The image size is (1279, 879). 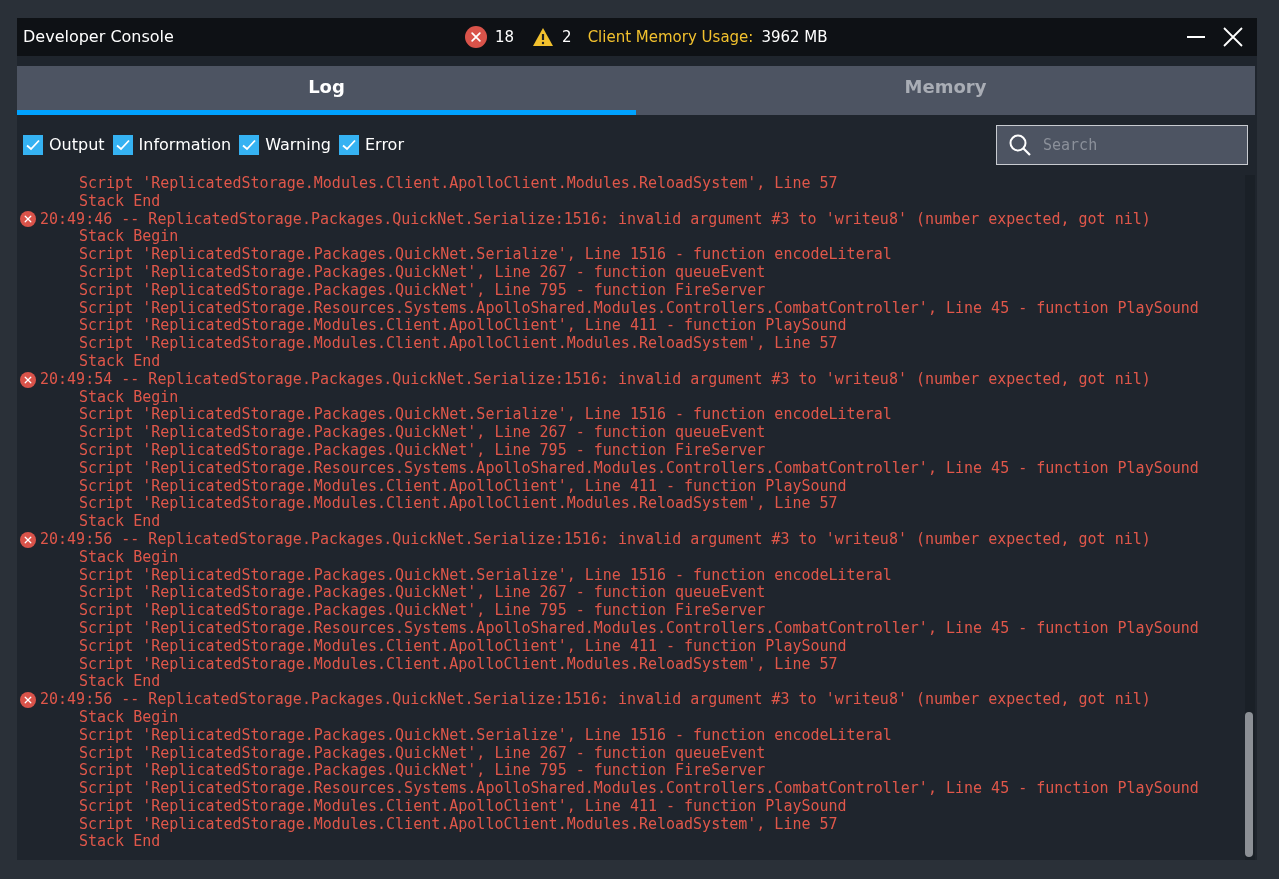 I want to click on scrollbar-thumb, so click(x=1249, y=784).